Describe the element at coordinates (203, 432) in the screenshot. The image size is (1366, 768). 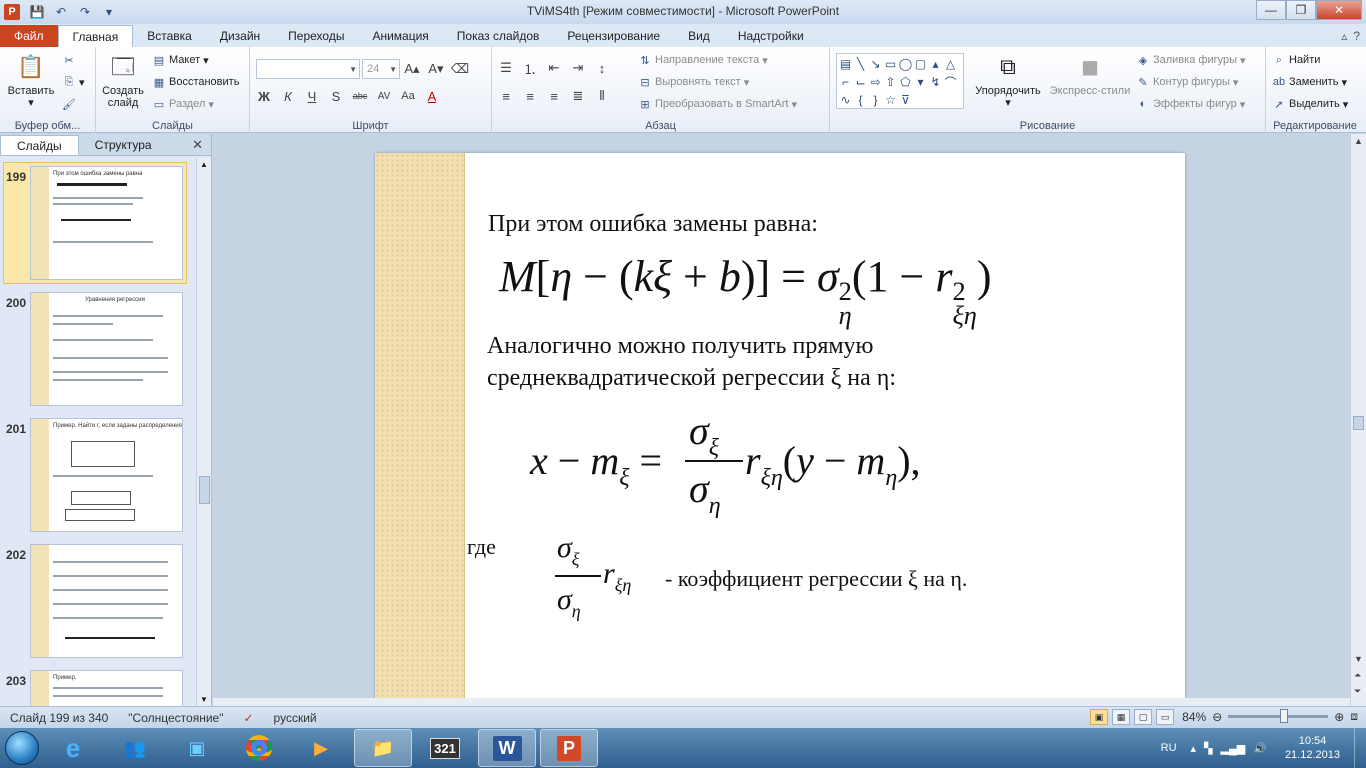
I see `slides-panel-scrollbar: ▲ ▼` at that location.